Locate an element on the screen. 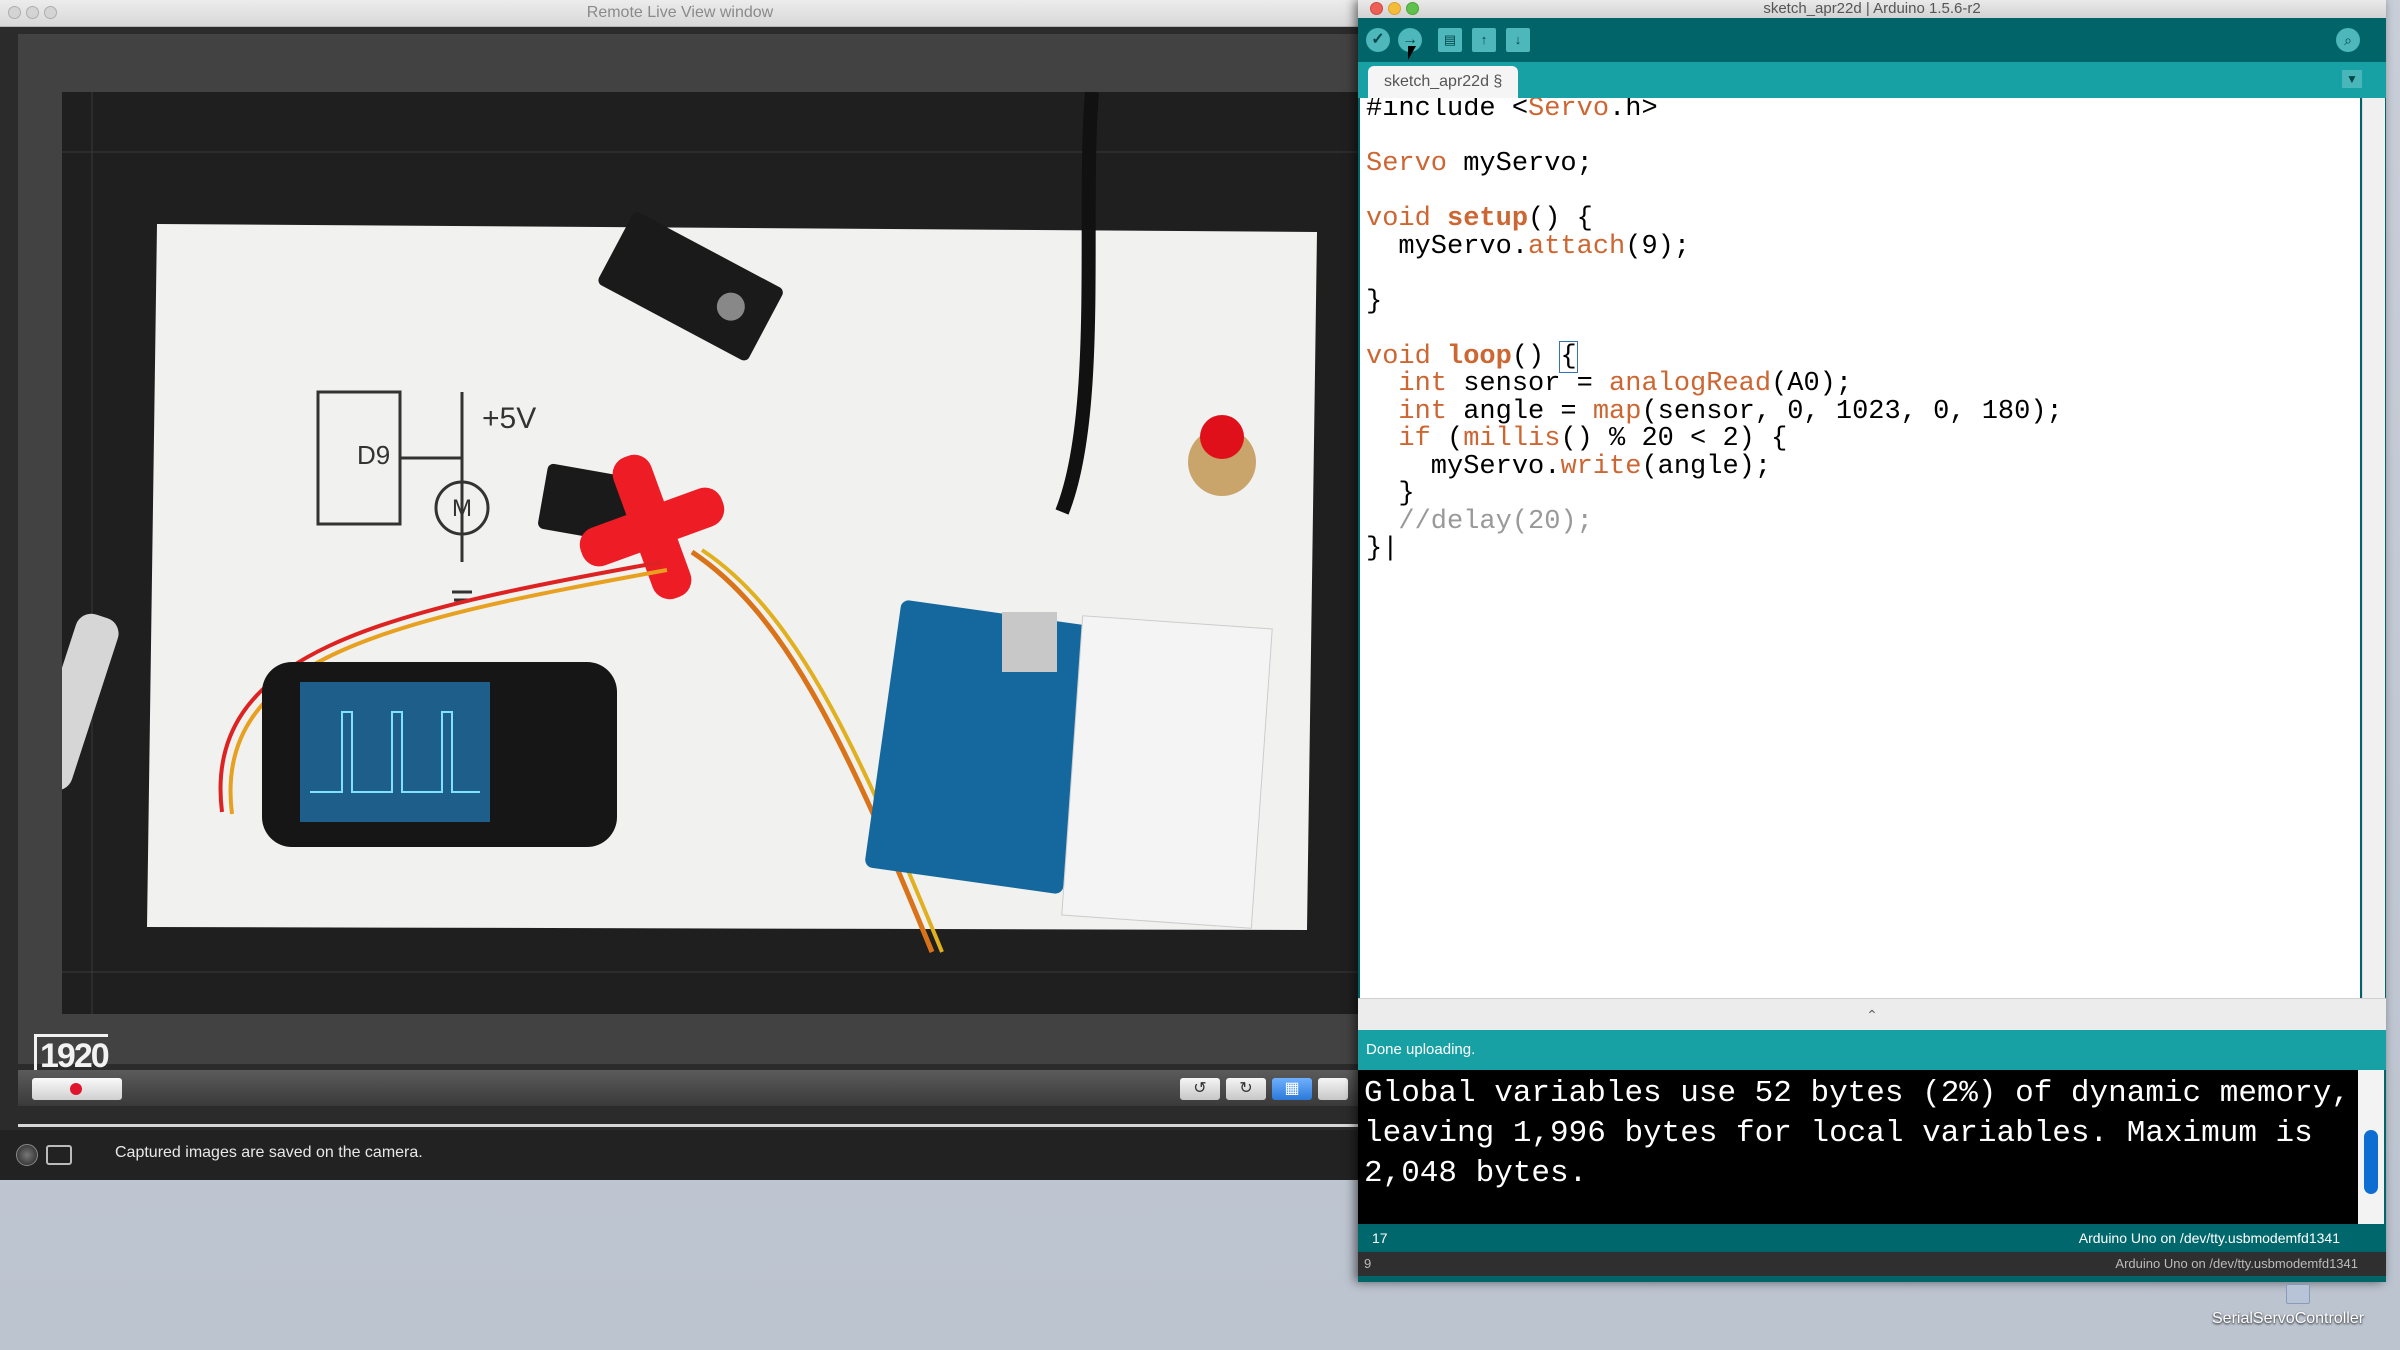 This screenshot has width=2400, height=1350. ide-tabbar: sketch_apr22d § ▼ is located at coordinates (1872, 80).